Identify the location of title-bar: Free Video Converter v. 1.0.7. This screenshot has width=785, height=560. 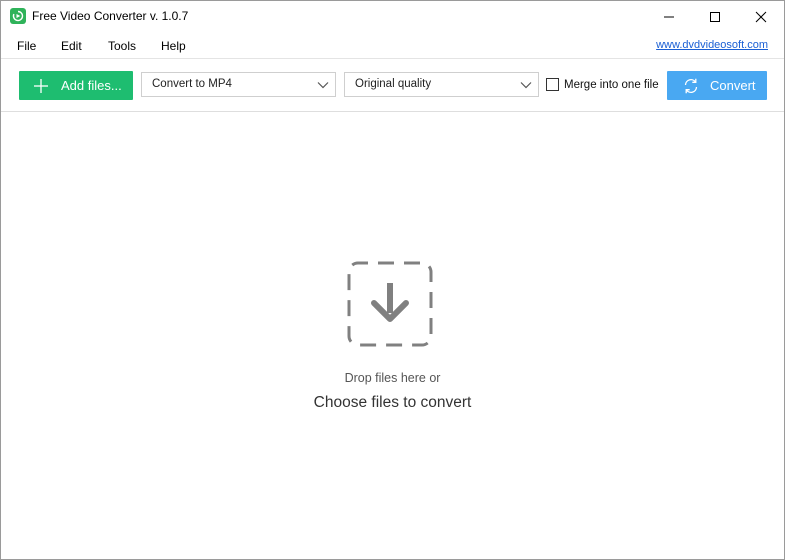
(392, 16).